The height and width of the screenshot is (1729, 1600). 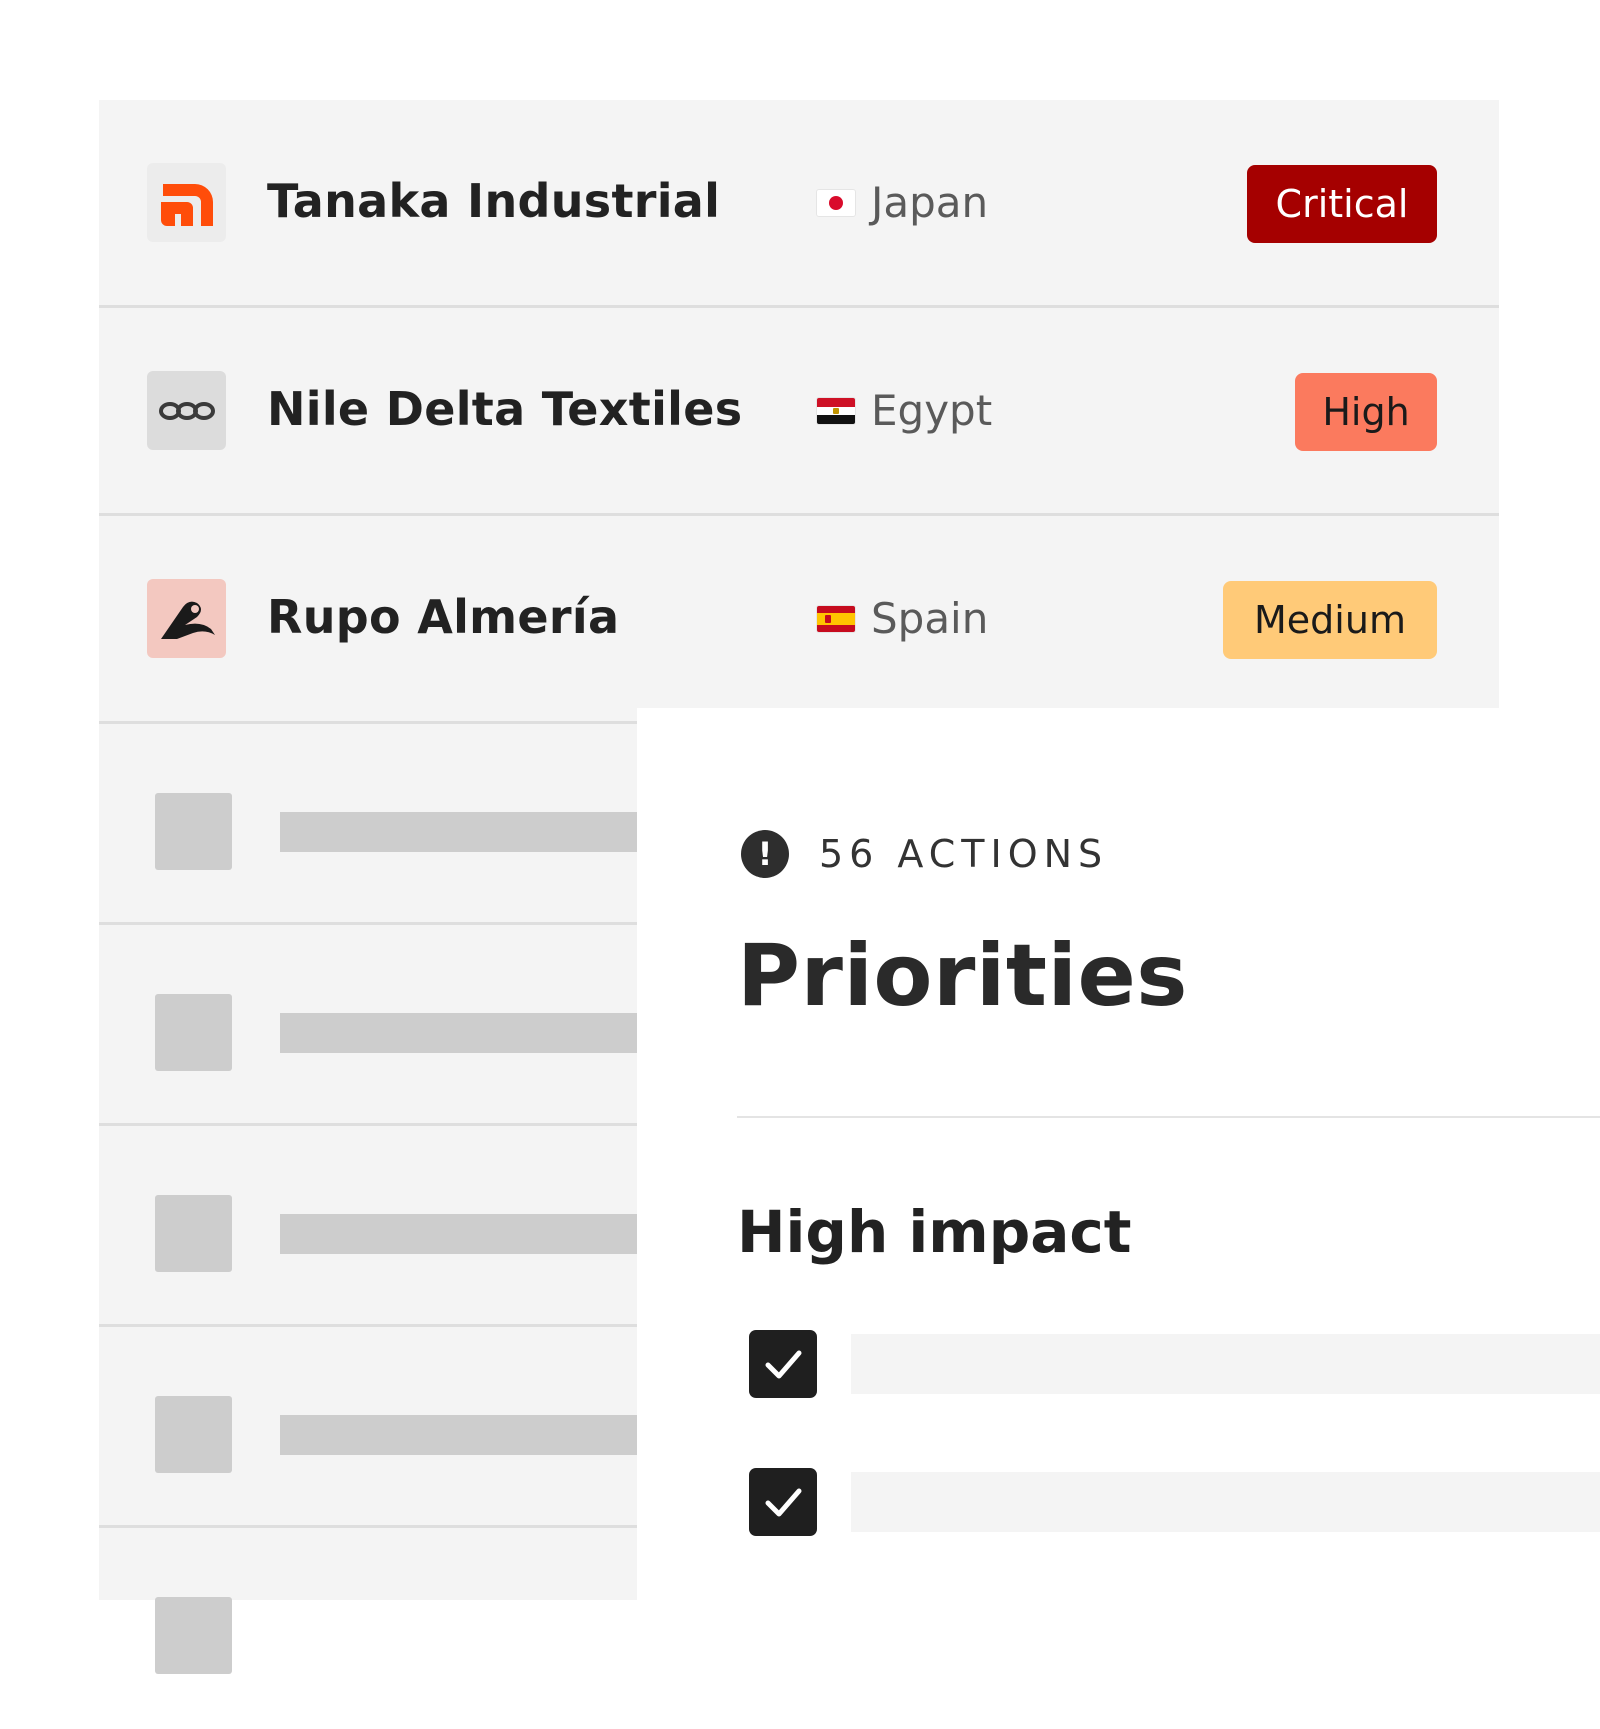 What do you see at coordinates (1342, 204) in the screenshot?
I see `priority-badge-critical: Critical` at bounding box center [1342, 204].